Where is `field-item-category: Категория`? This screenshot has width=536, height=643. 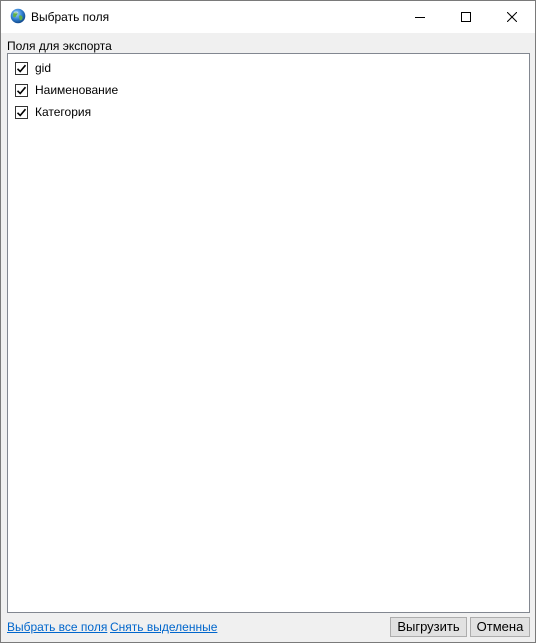 field-item-category: Категория is located at coordinates (53, 112).